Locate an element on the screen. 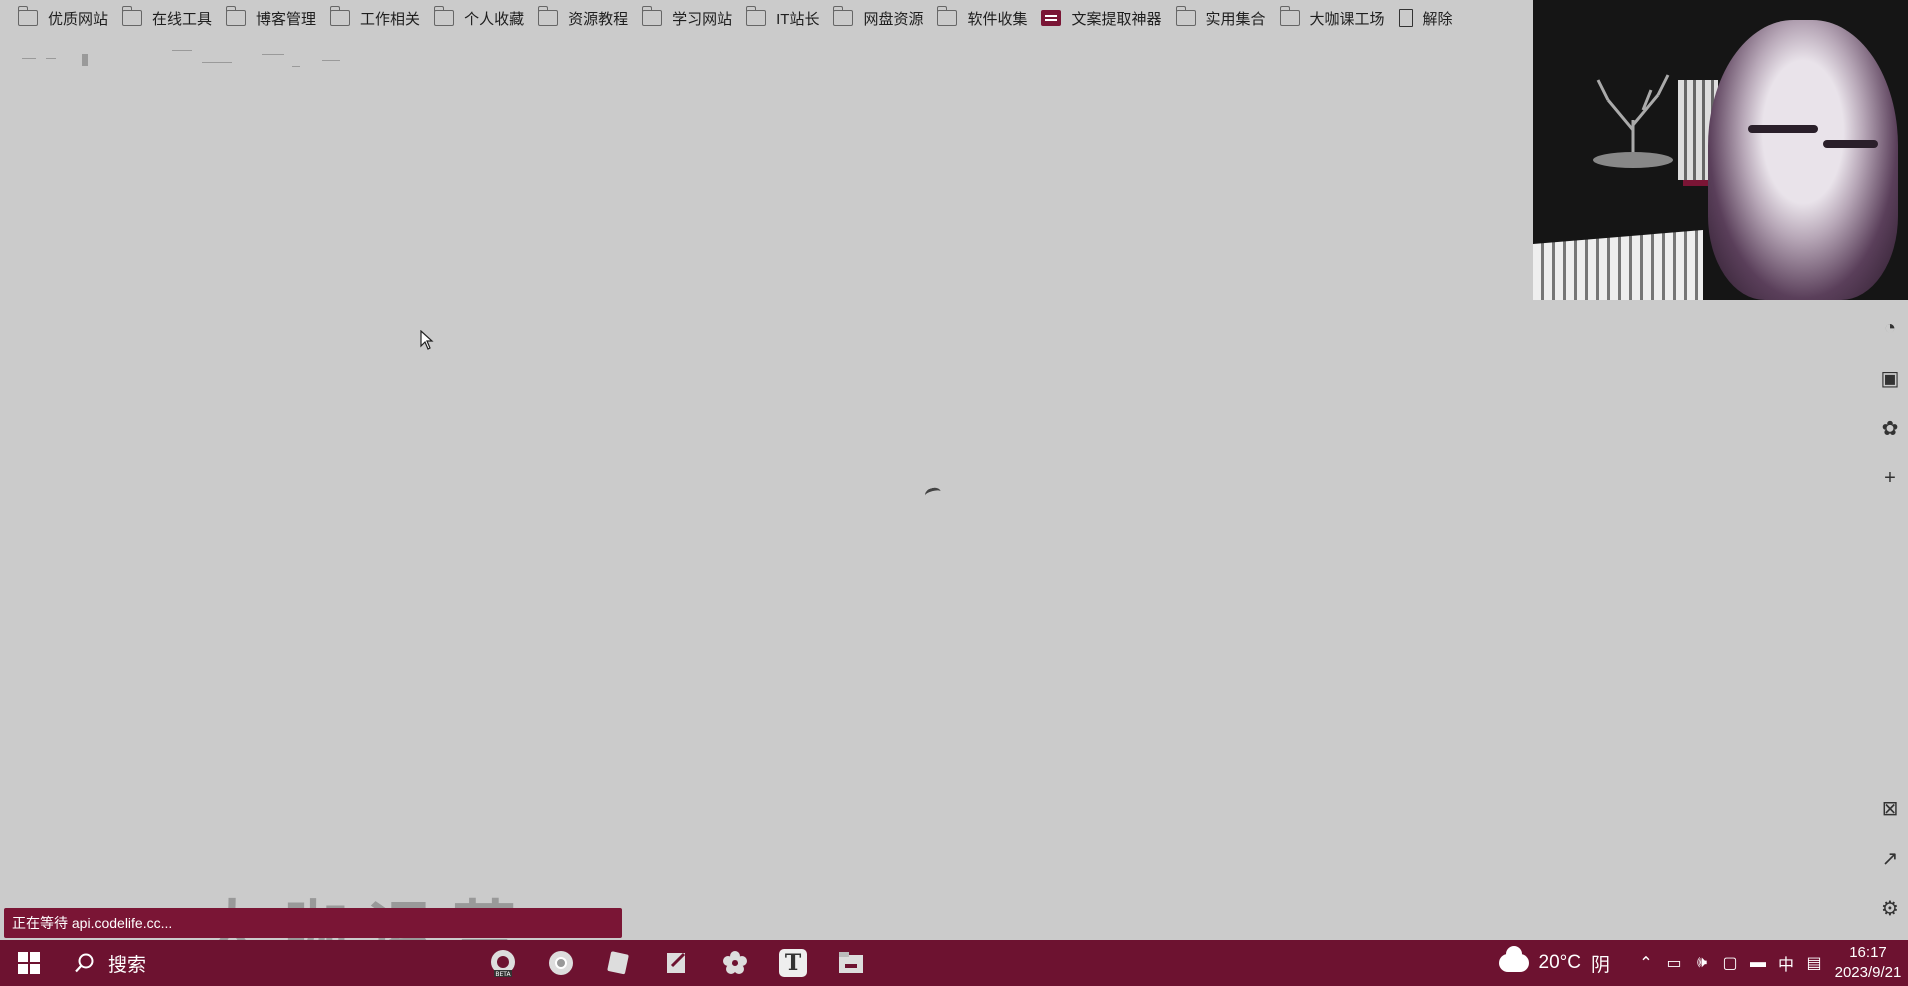  bookmark-item: 大咖课工场 is located at coordinates (1335, 18).